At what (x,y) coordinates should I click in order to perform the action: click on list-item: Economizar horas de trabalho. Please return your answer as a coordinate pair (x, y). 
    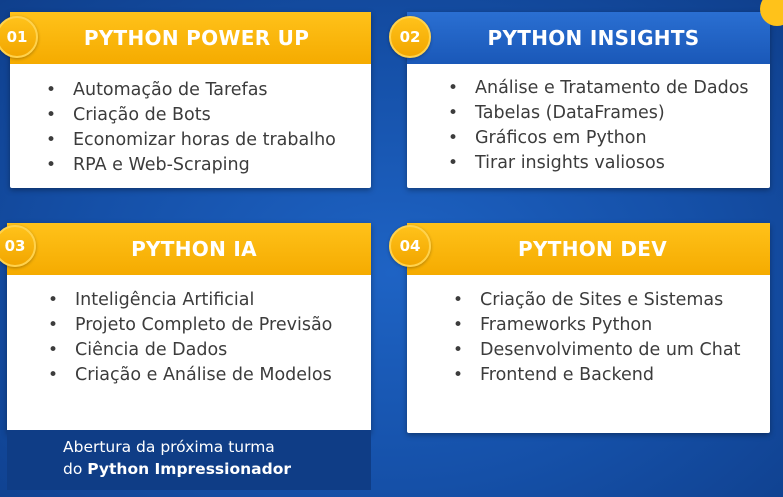
    Looking at the image, I should click on (191, 140).